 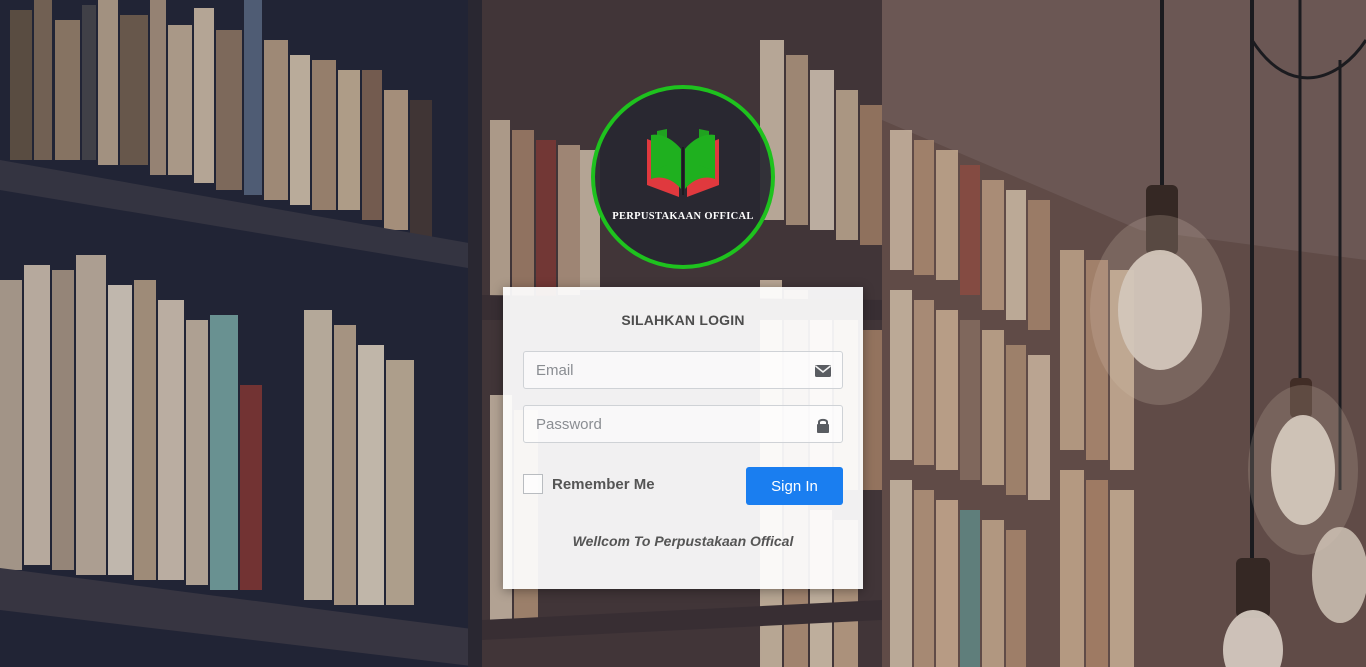 I want to click on open-book-icon, so click(x=683, y=163).